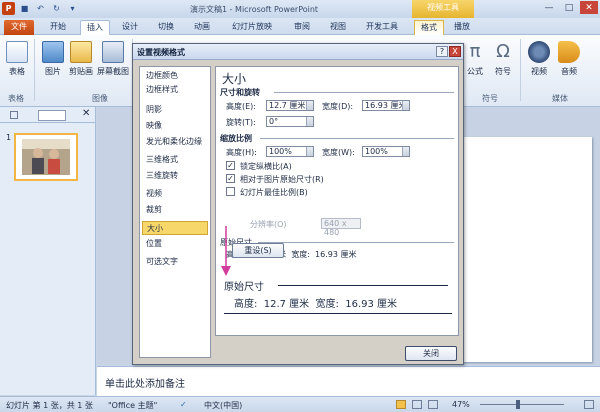  What do you see at coordinates (53, 52) in the screenshot?
I see `picture-icon` at bounding box center [53, 52].